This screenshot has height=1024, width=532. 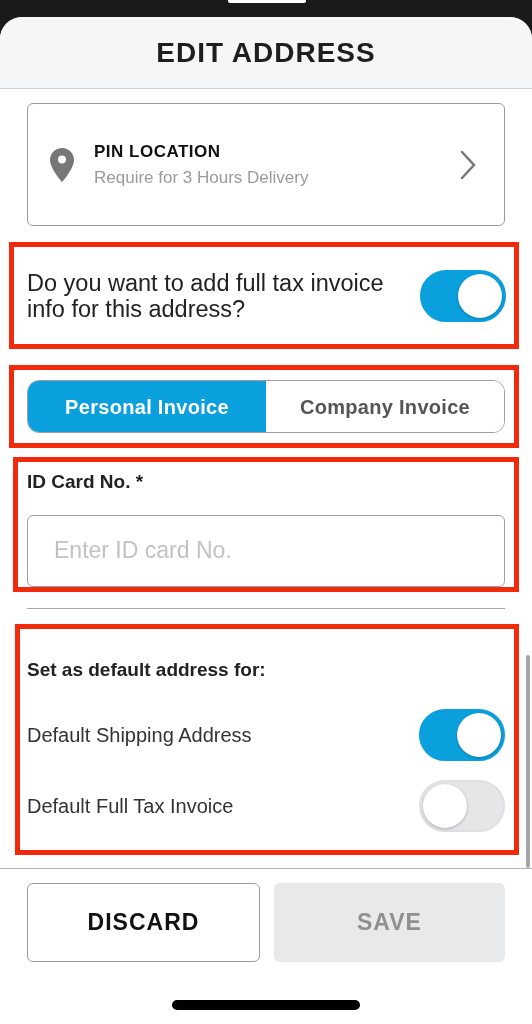 What do you see at coordinates (266, 52) in the screenshot?
I see `header-title: EDIT ADDRESS` at bounding box center [266, 52].